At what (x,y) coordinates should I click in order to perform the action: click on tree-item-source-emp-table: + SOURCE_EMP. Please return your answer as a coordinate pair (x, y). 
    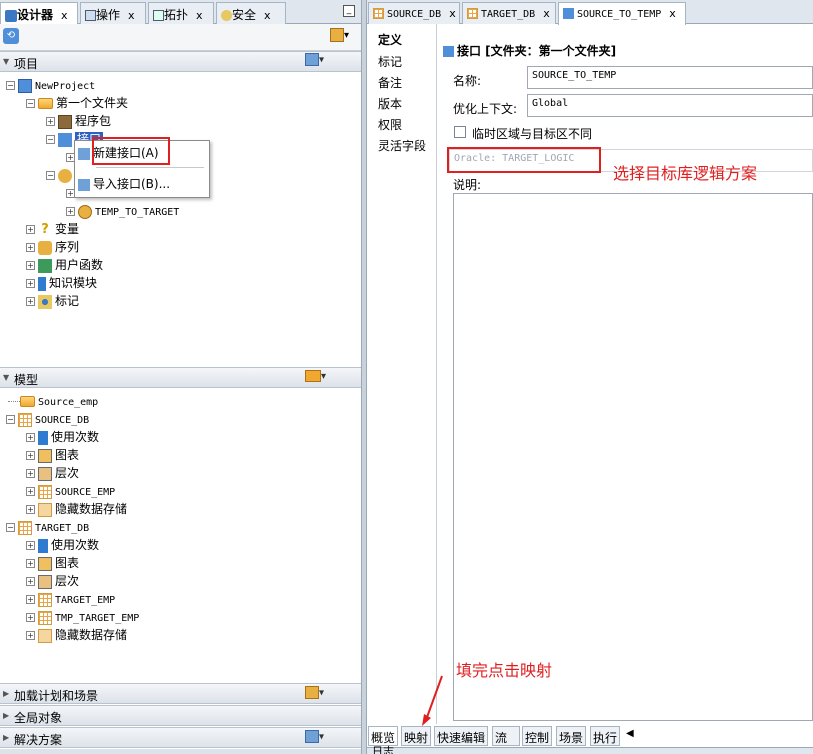
    Looking at the image, I should click on (70, 491).